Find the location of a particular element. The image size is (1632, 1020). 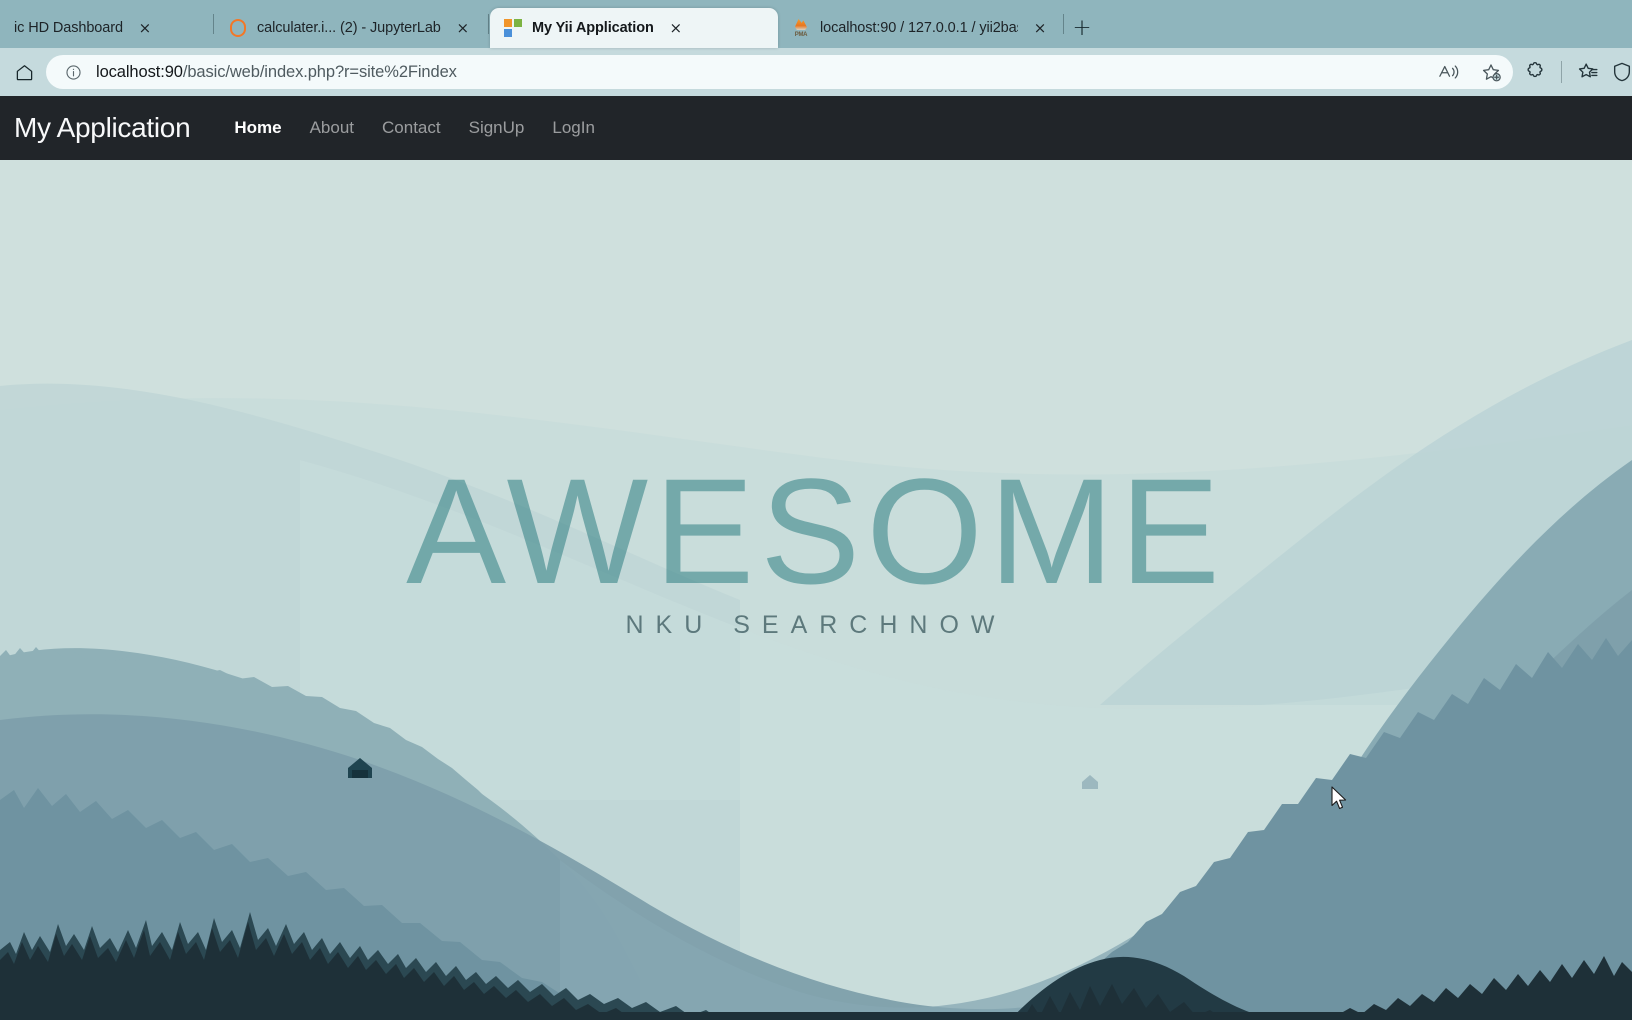

nav-link-home: Home is located at coordinates (257, 128).